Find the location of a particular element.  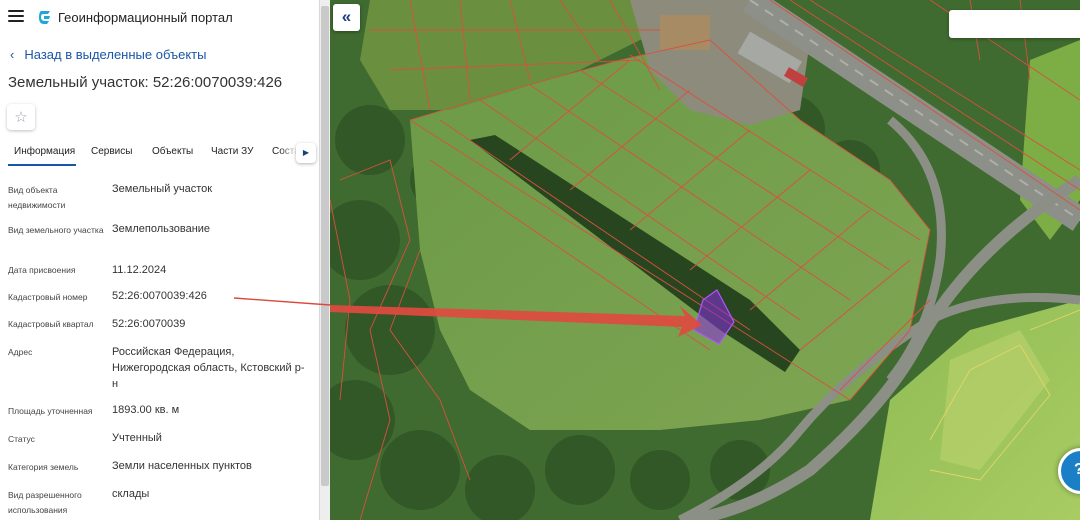

property-value: Учтенный is located at coordinates (137, 438).